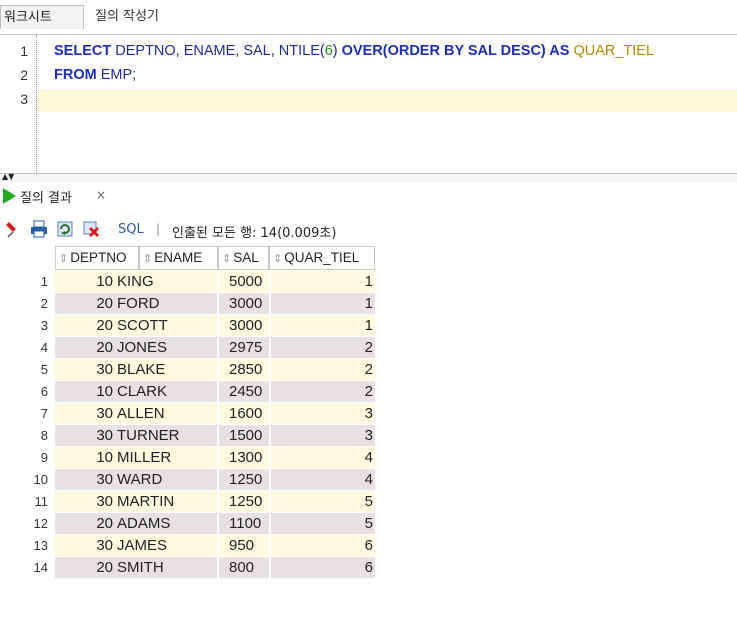  Describe the element at coordinates (166, 480) in the screenshot. I see `cell-ename: WARD` at that location.